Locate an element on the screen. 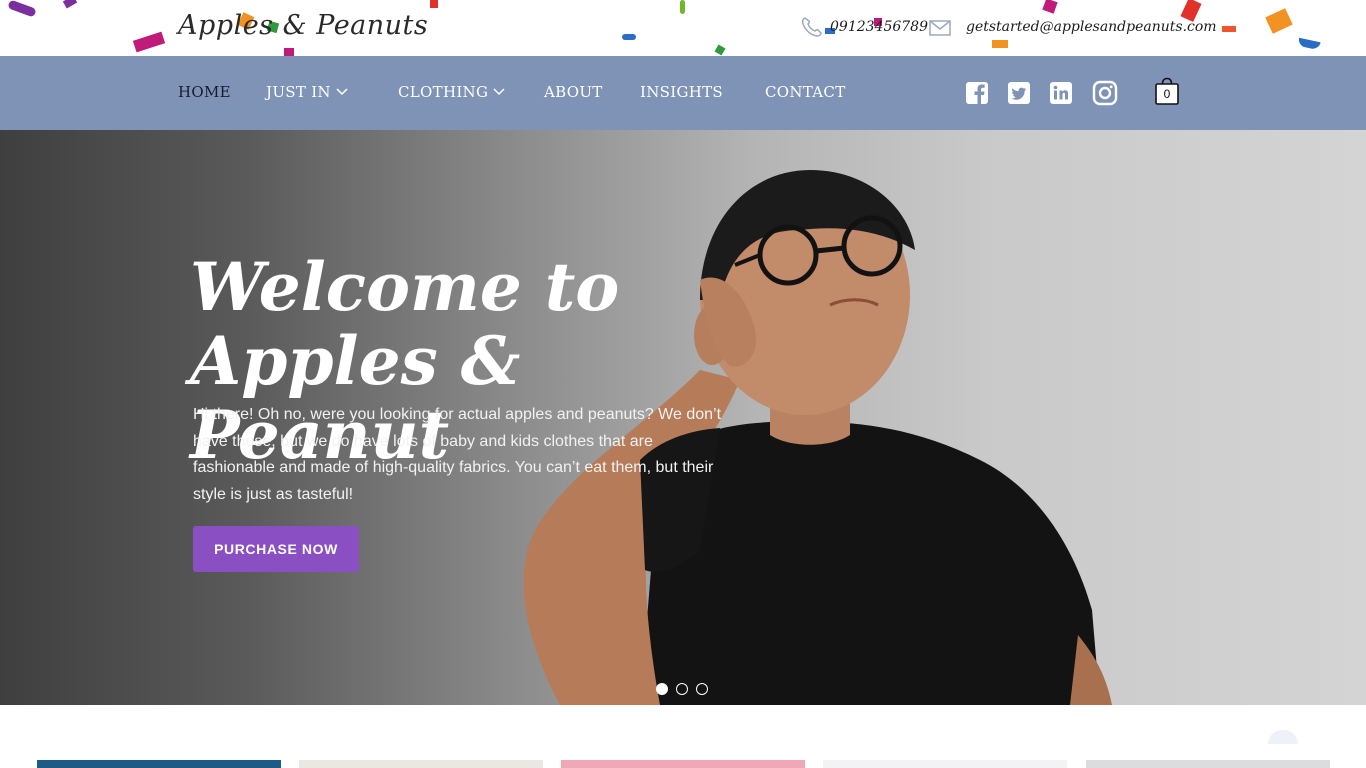 This screenshot has height=768, width=1366. linkedin-icon is located at coordinates (1061, 93).